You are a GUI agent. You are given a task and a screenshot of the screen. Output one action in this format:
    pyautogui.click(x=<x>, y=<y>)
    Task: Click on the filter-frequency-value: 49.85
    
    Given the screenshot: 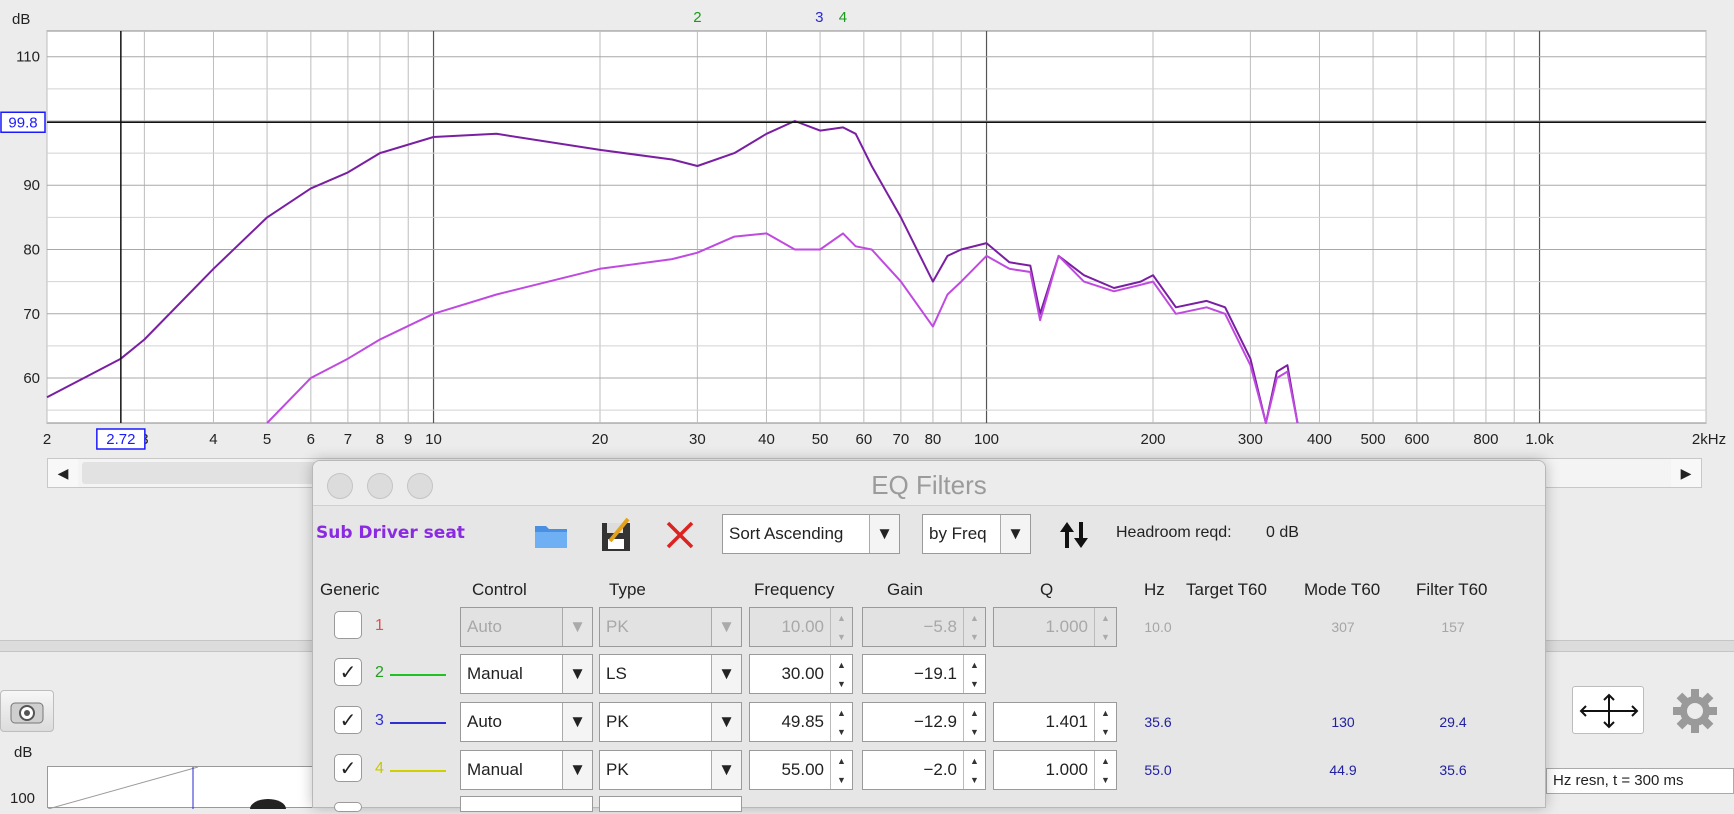 What is the action you would take?
    pyautogui.click(x=802, y=721)
    